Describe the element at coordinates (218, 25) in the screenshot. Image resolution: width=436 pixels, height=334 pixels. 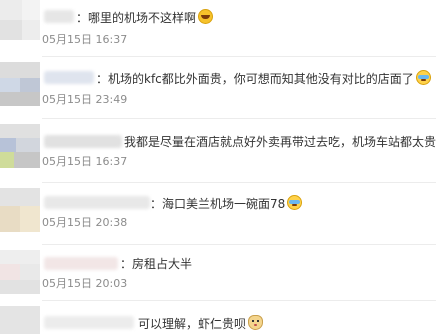
I see `comment-item: ：哪里的机场不这样啊 05月15日 16:37` at that location.